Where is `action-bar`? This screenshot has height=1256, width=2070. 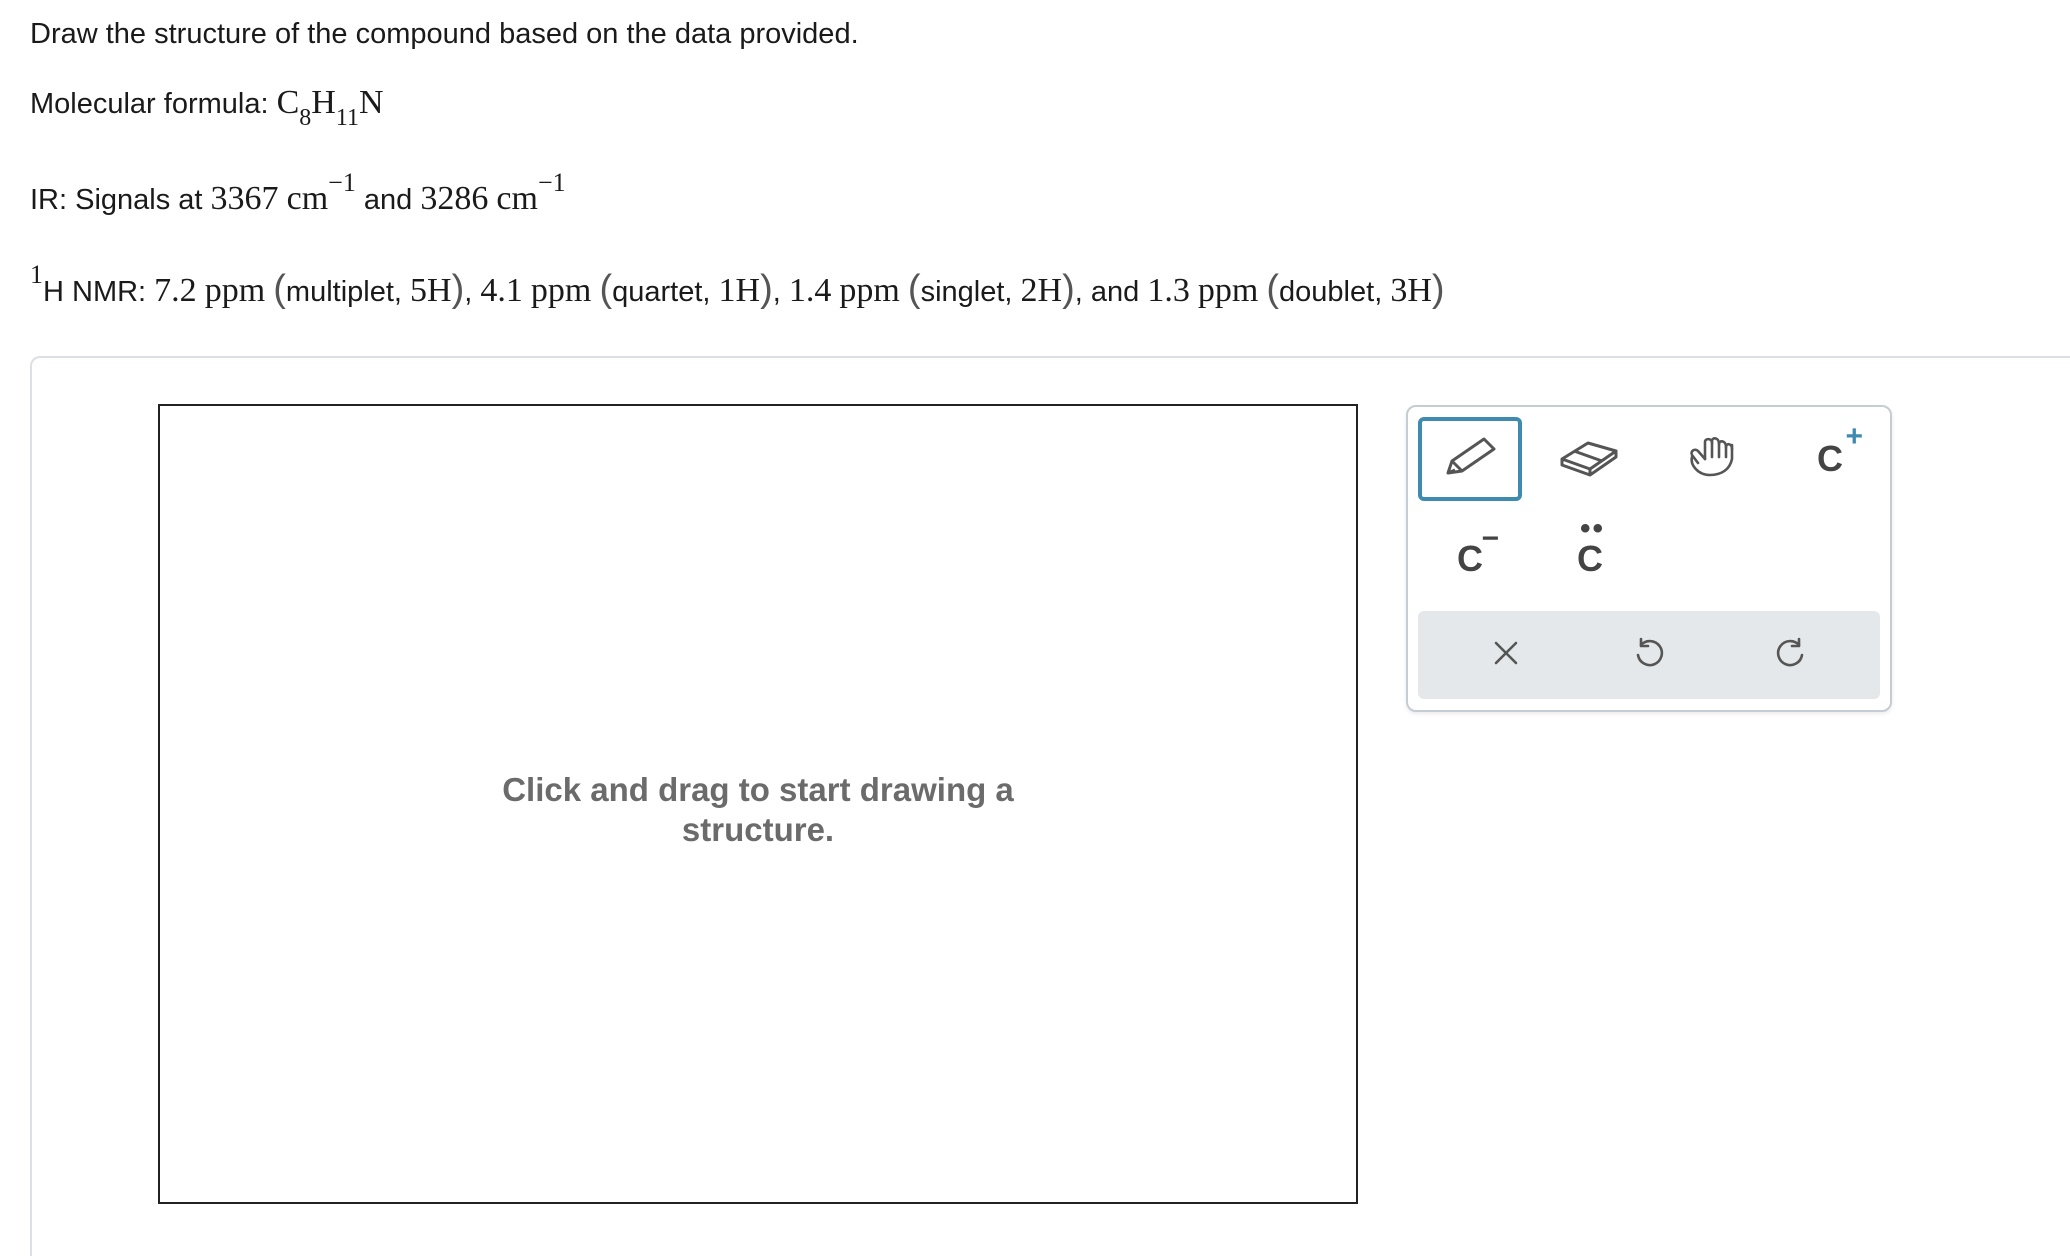
action-bar is located at coordinates (1649, 655).